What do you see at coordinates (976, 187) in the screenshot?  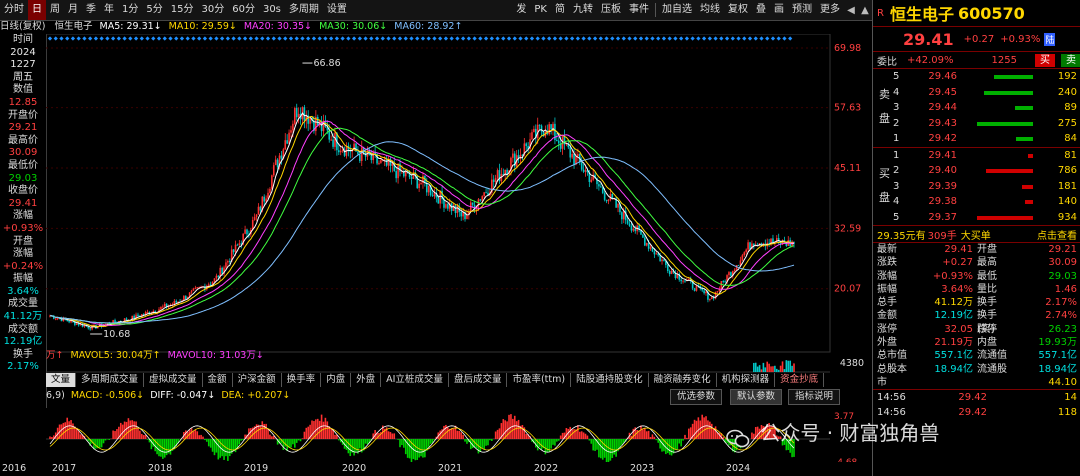 I see `bids-level-3: 3 29.39 181` at bounding box center [976, 187].